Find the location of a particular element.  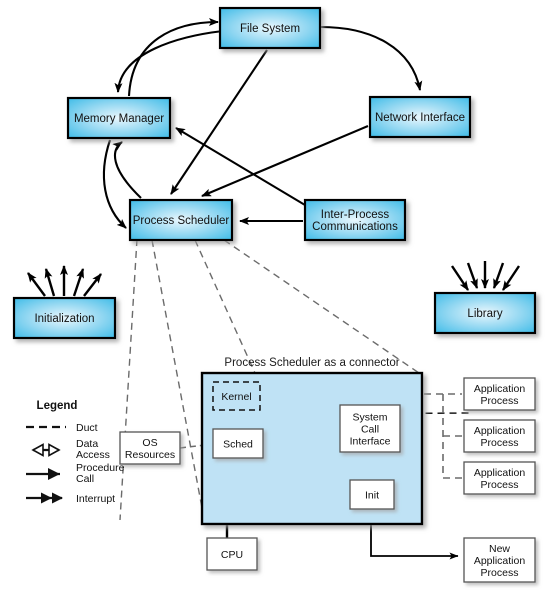

side-box-cpu: CPU is located at coordinates (232, 554).